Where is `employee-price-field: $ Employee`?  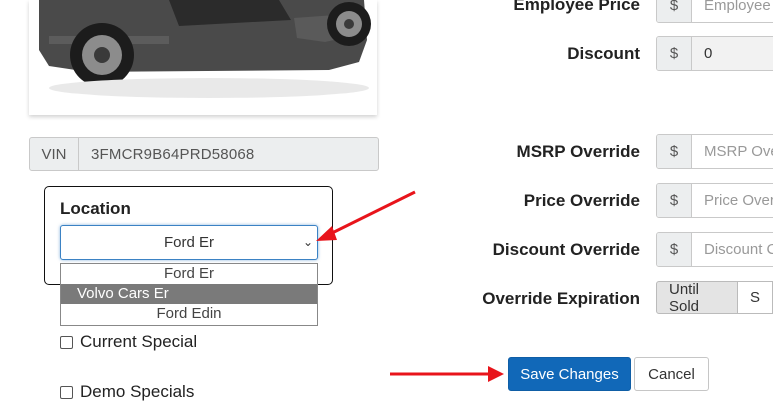 employee-price-field: $ Employee is located at coordinates (714, 11).